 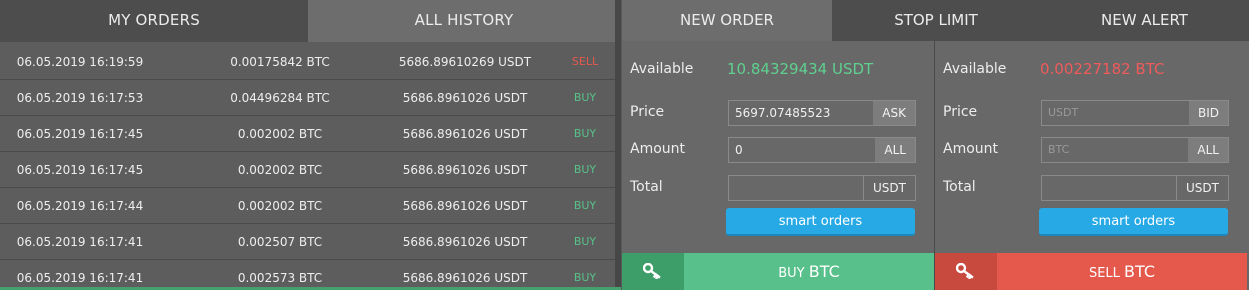 I want to click on tab-new-alert: NEW ALERT, so click(x=1144, y=20).